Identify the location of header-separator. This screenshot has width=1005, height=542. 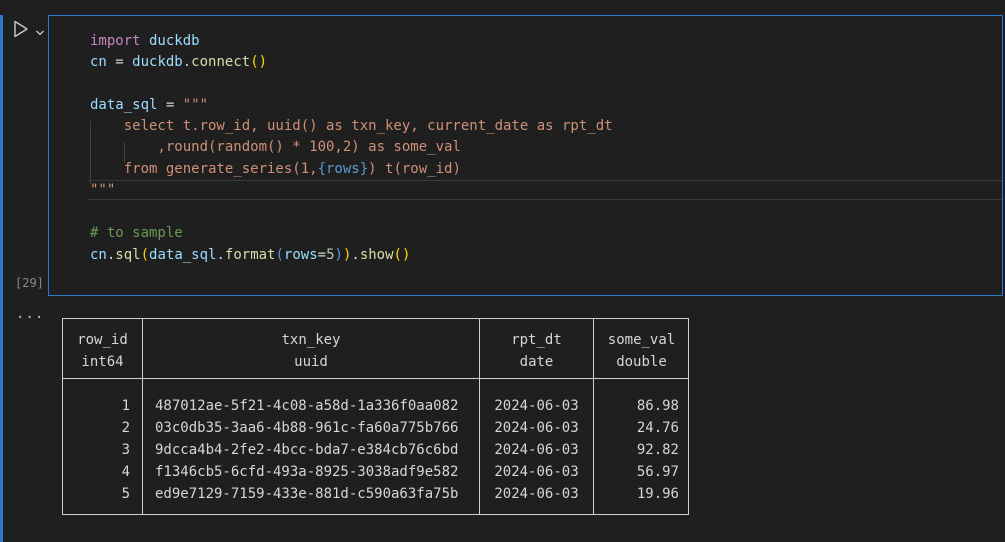
(375, 378).